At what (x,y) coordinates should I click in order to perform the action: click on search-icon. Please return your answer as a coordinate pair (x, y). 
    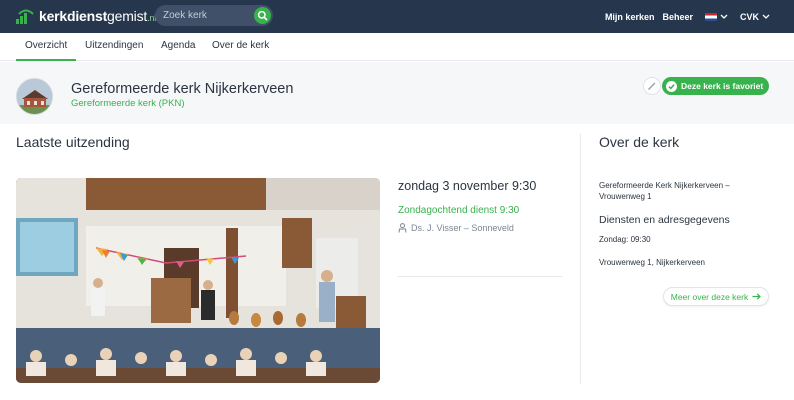
    Looking at the image, I should click on (262, 15).